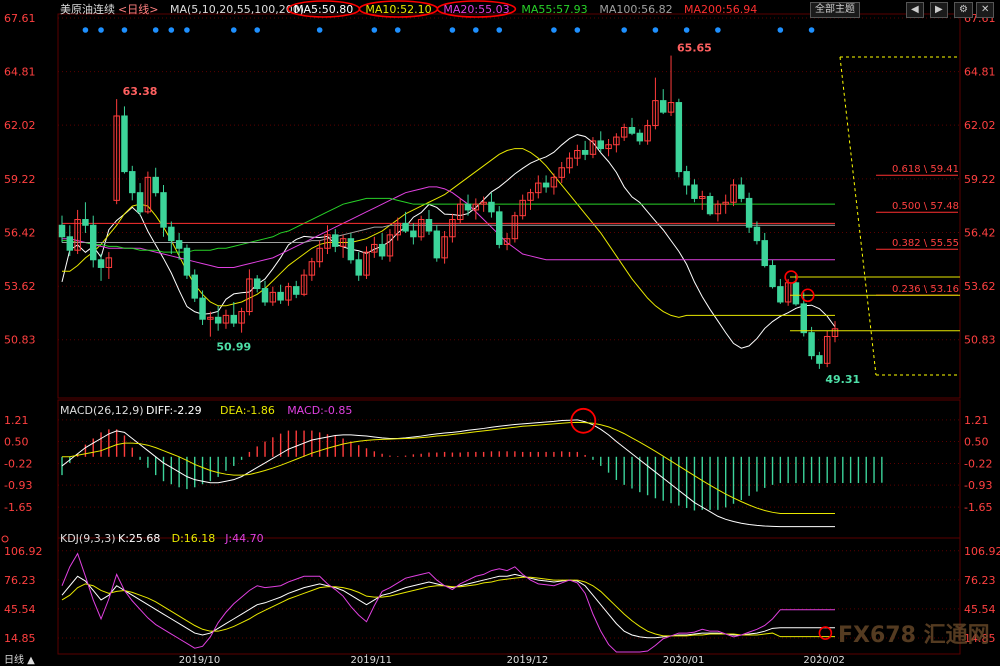 The height and width of the screenshot is (666, 1000). What do you see at coordinates (925, 243) in the screenshot?
I see `fib-level-label: 0.382 \ 55.55` at bounding box center [925, 243].